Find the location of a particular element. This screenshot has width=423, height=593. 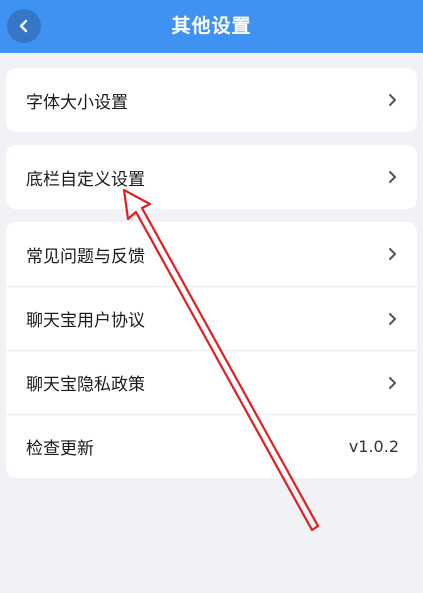

settings-item-label: 常见问题与反馈 is located at coordinates (85, 256).